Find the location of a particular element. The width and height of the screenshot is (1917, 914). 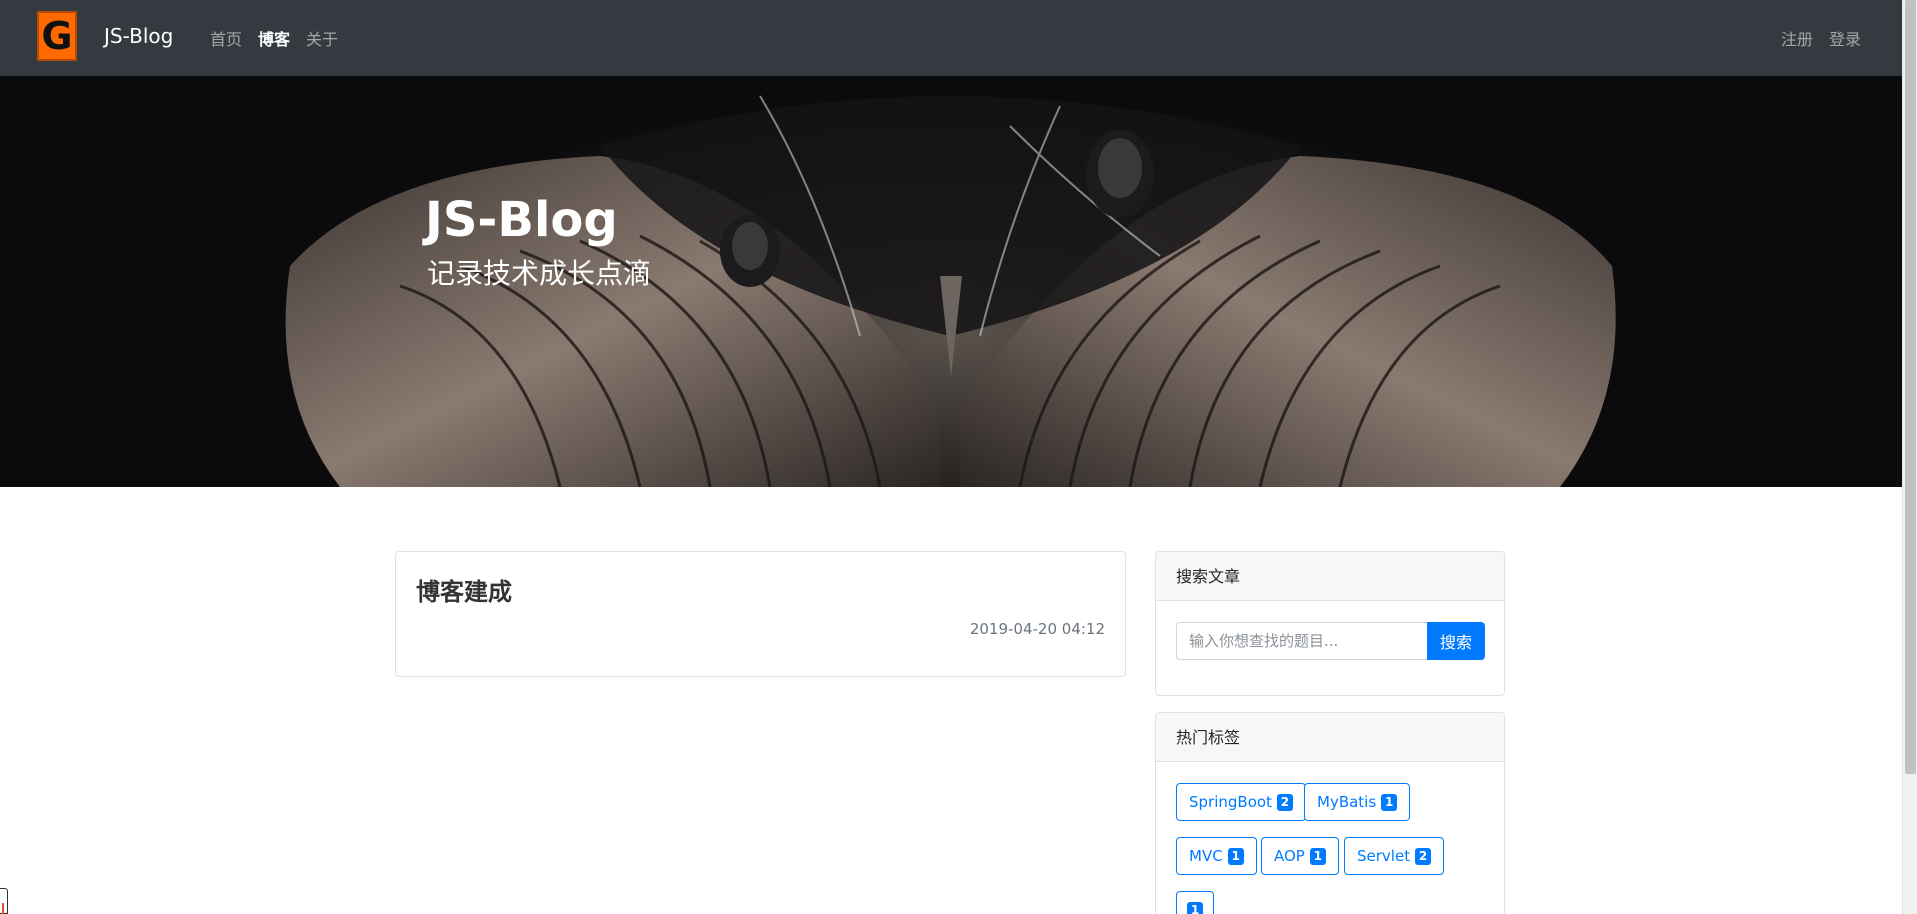

tag-button: Servlet 2 is located at coordinates (1394, 856).